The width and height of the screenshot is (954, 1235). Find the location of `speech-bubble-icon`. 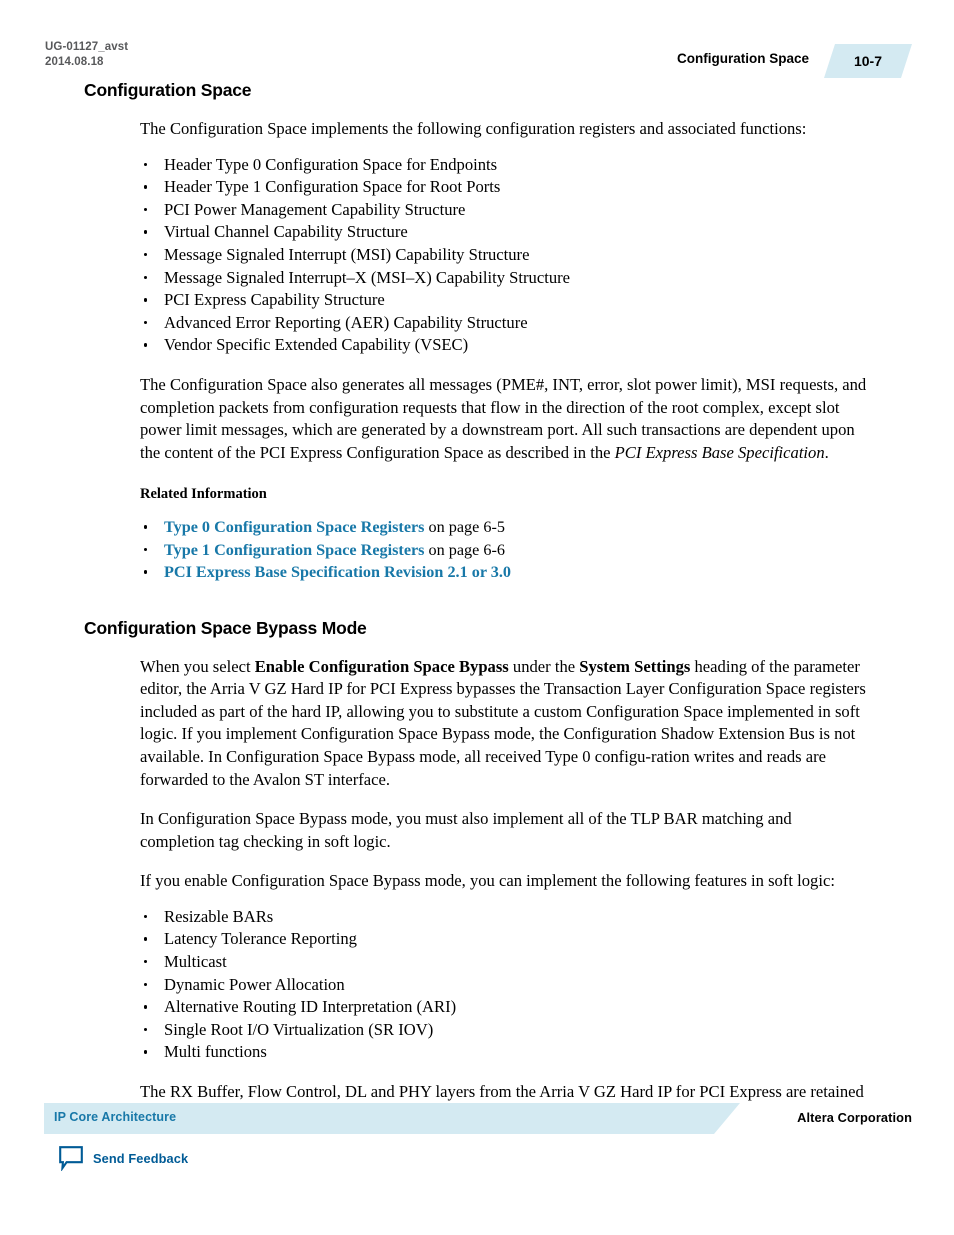

speech-bubble-icon is located at coordinates (71, 1158).